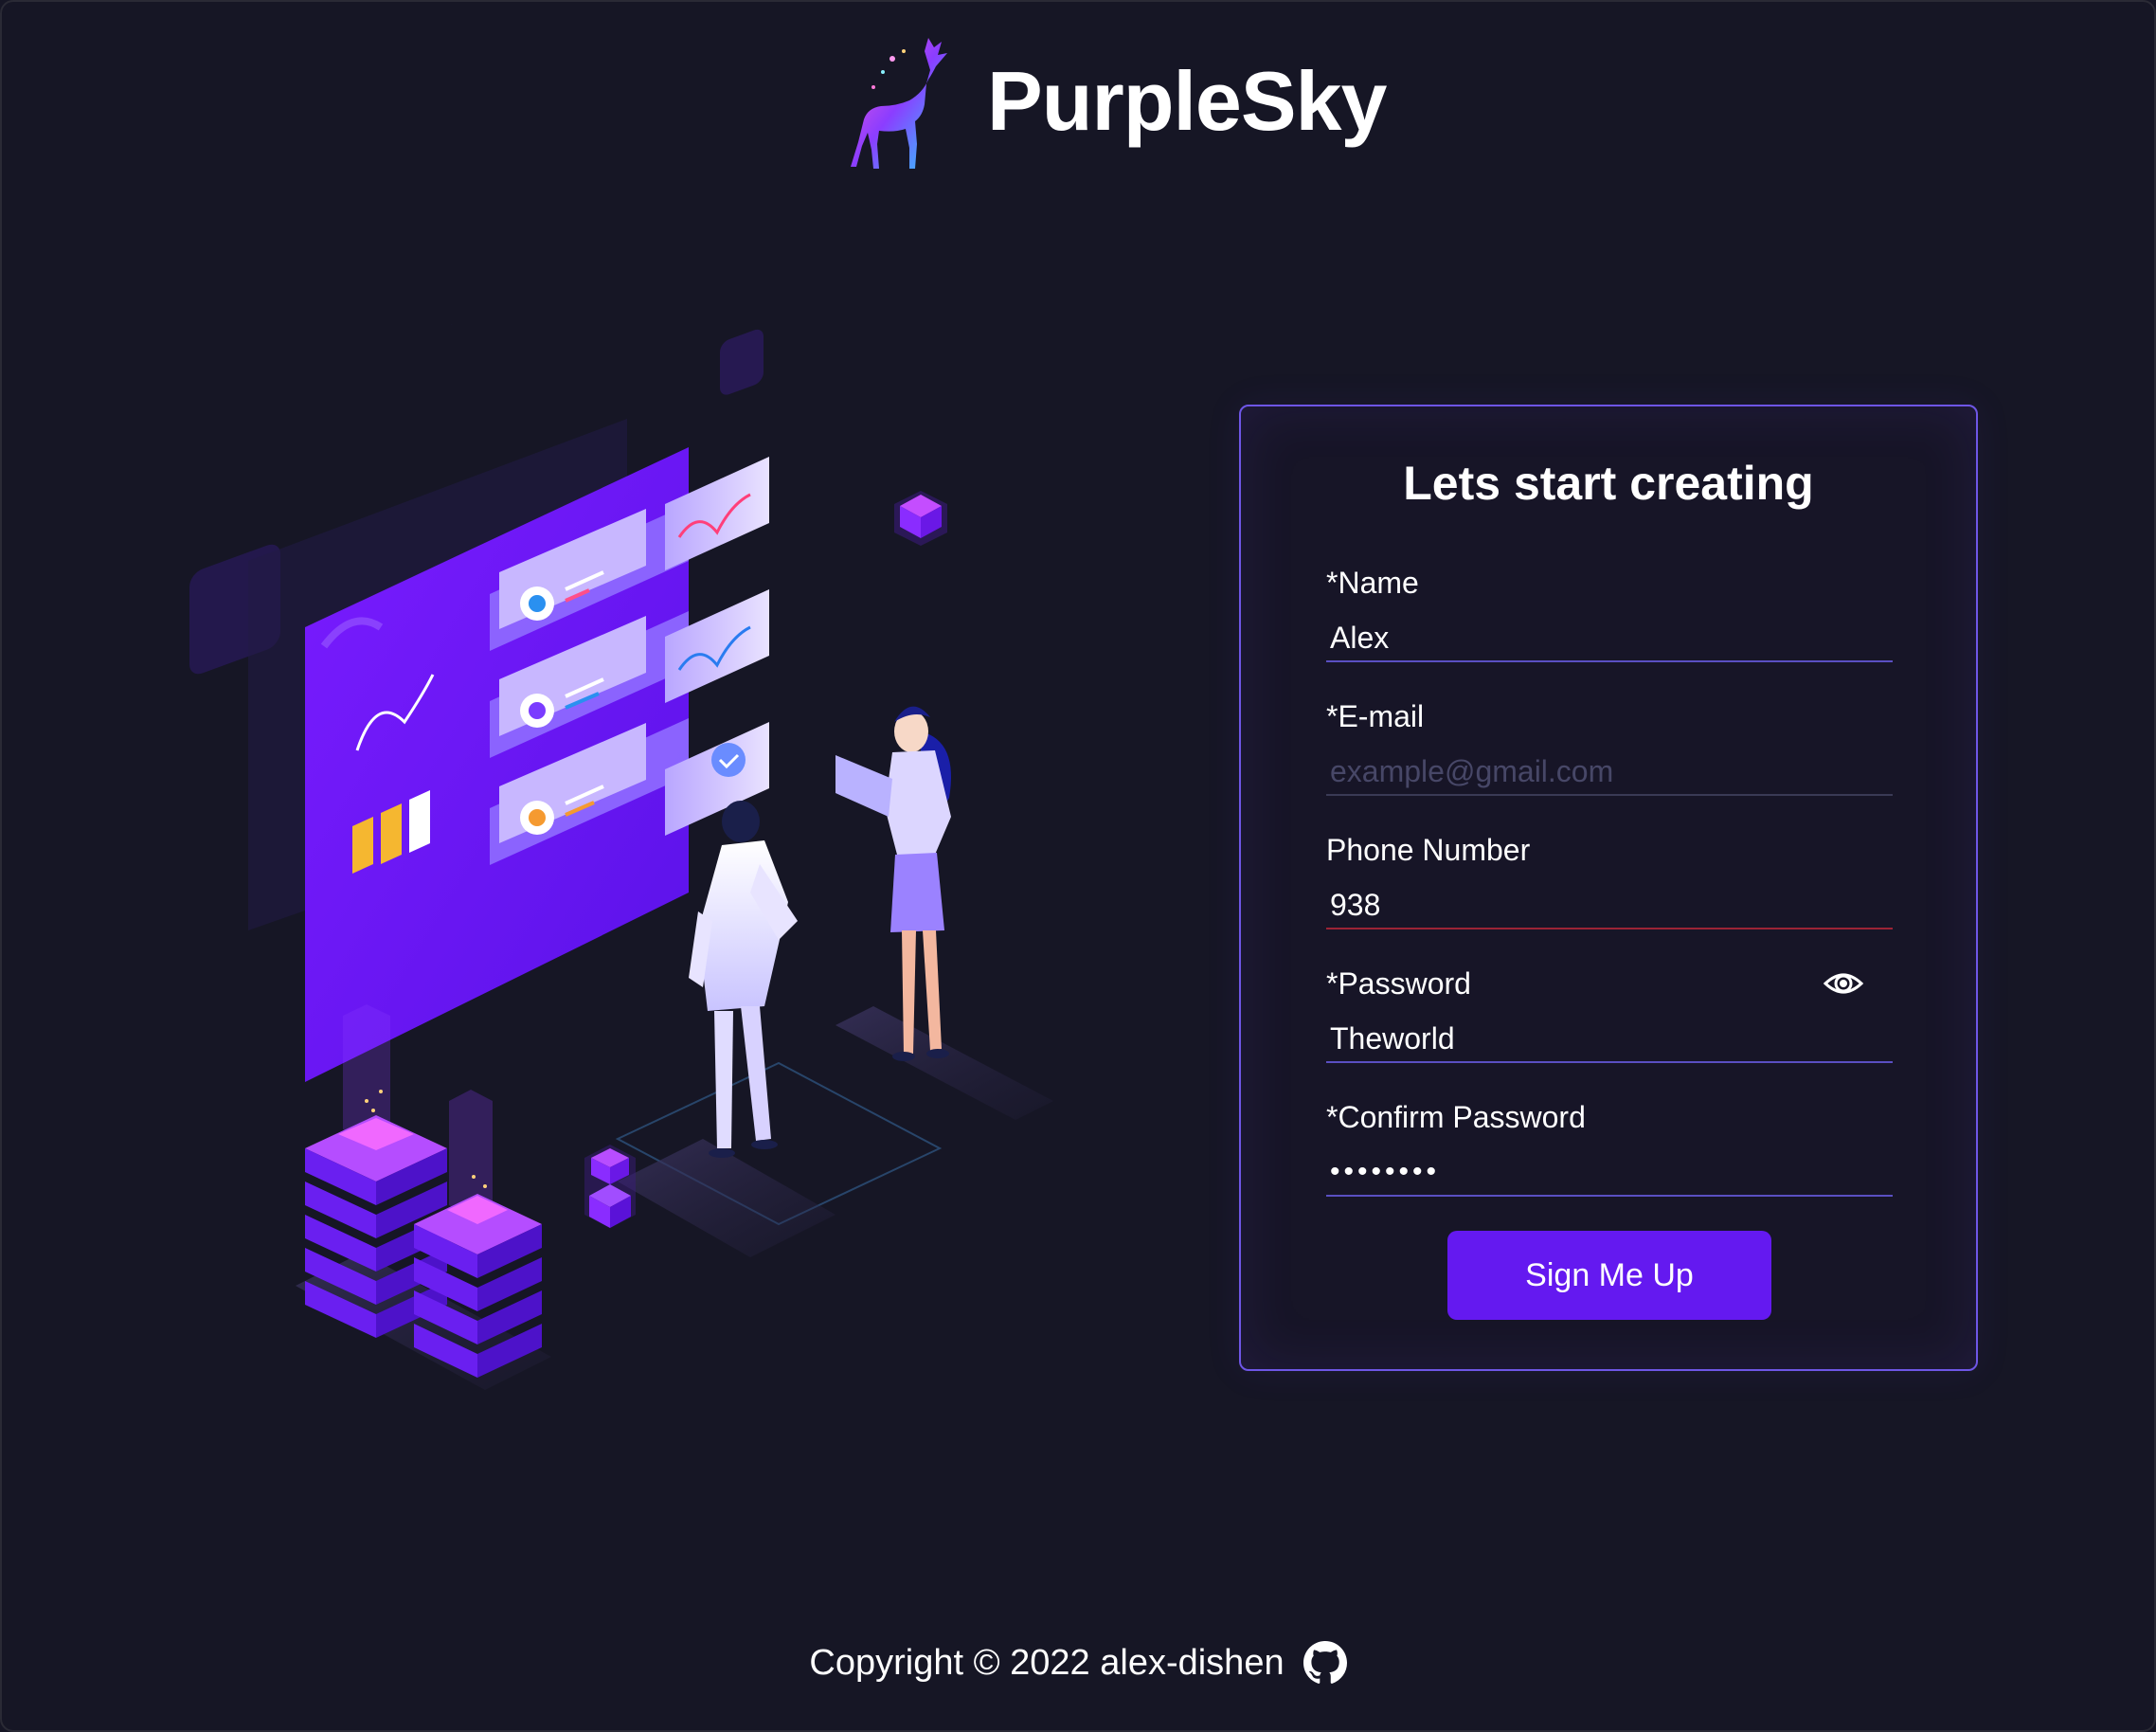 This screenshot has width=2156, height=1732. What do you see at coordinates (1844, 984) in the screenshot?
I see `eye-icon` at bounding box center [1844, 984].